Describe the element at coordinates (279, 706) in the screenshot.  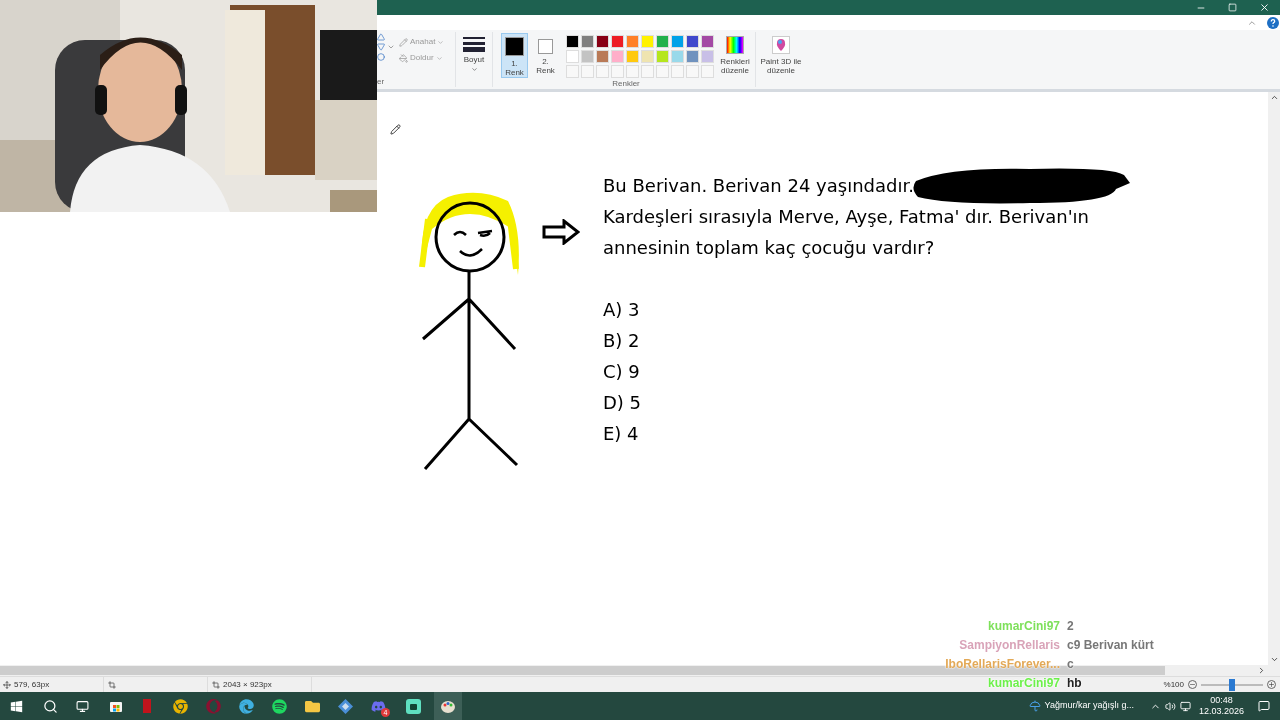
I see `music-app-icon` at that location.